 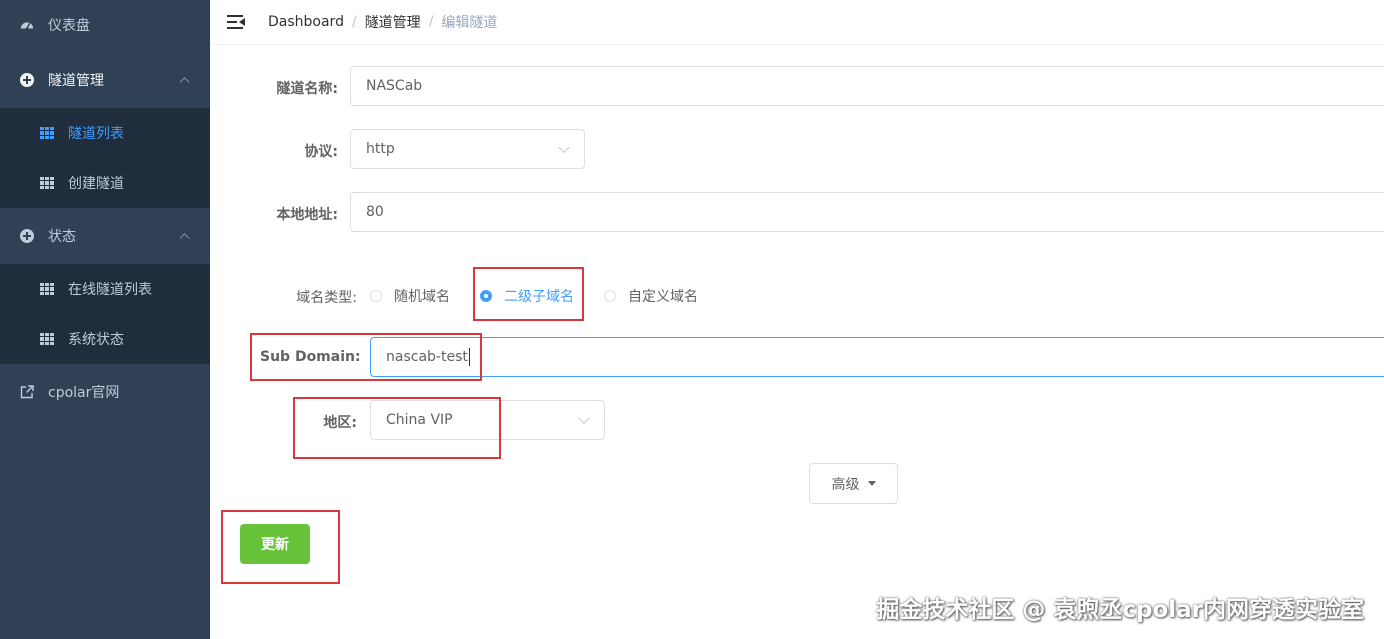 I want to click on sidebar-item-cpolar-site: cpolar官网, so click(x=105, y=392).